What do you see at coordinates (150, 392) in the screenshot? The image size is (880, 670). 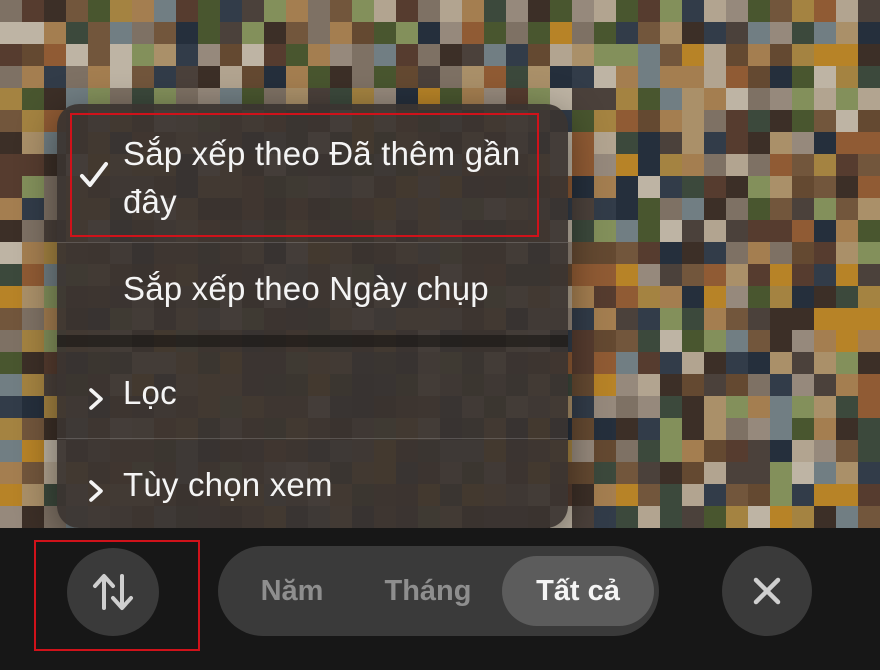 I see `menu-item-label: Lọc` at bounding box center [150, 392].